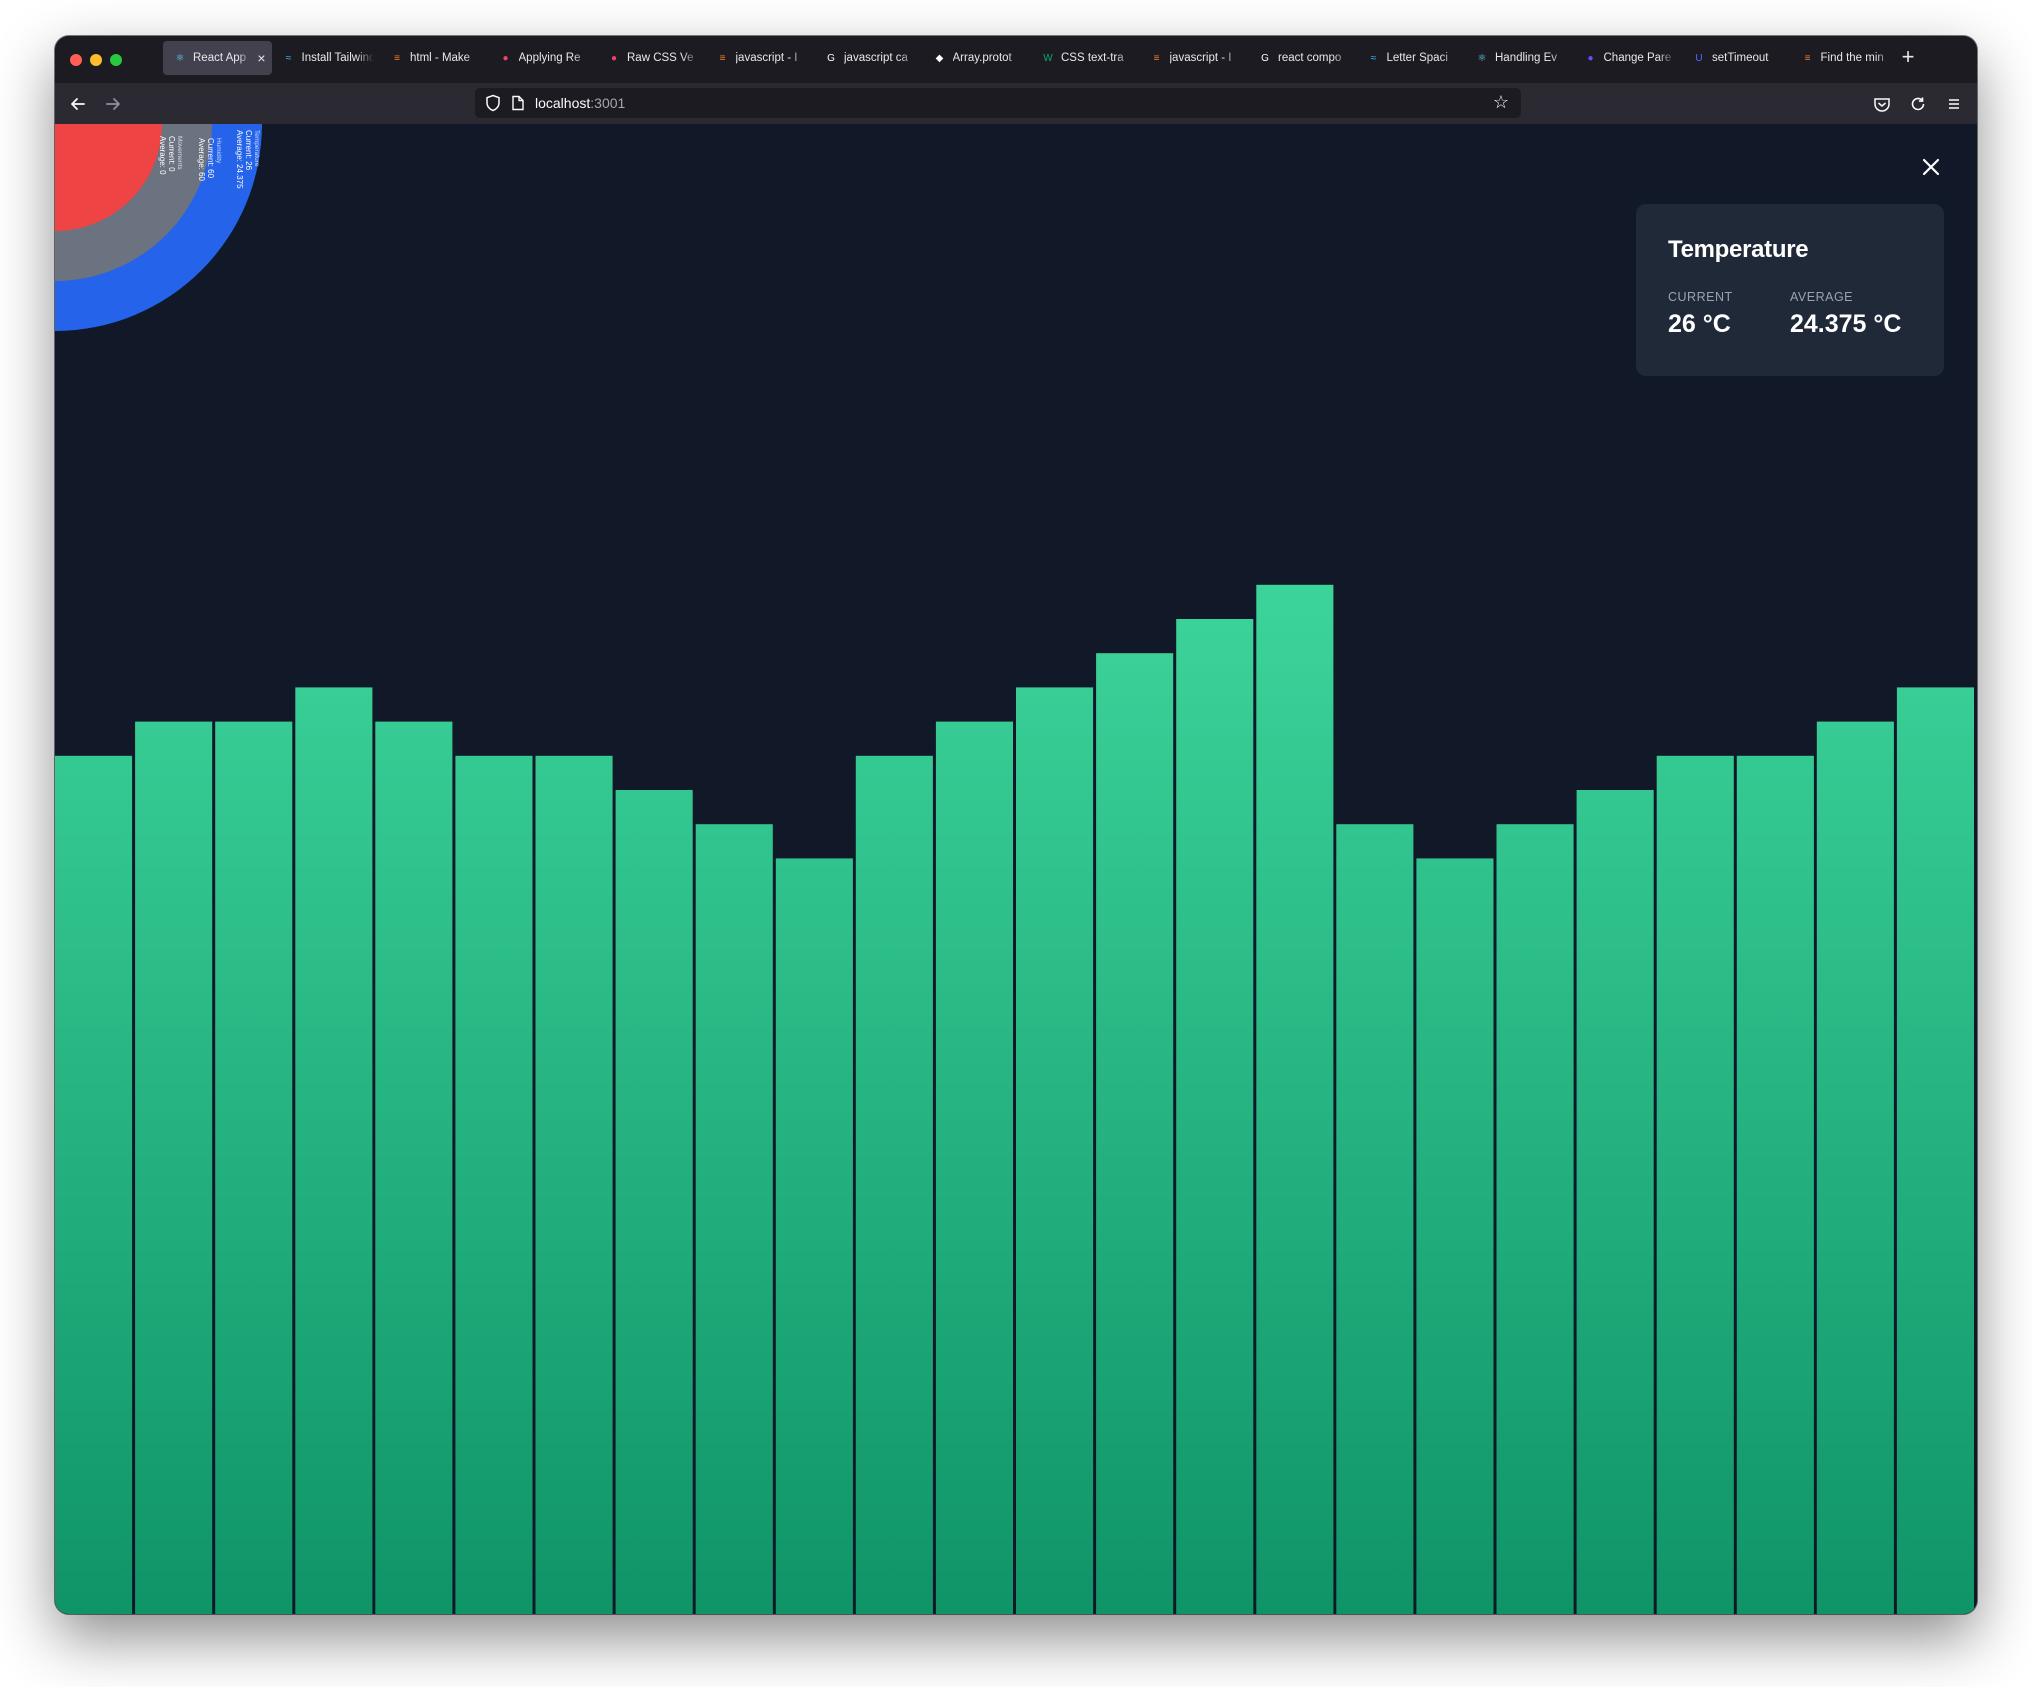 The height and width of the screenshot is (1687, 2032). Describe the element at coordinates (939, 58) in the screenshot. I see `mdn-icon: ◆` at that location.